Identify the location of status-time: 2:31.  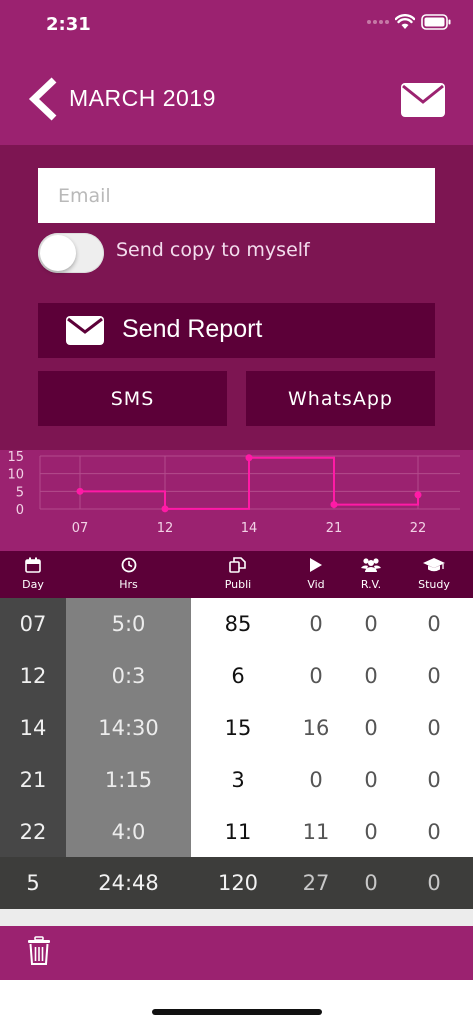
(68, 24).